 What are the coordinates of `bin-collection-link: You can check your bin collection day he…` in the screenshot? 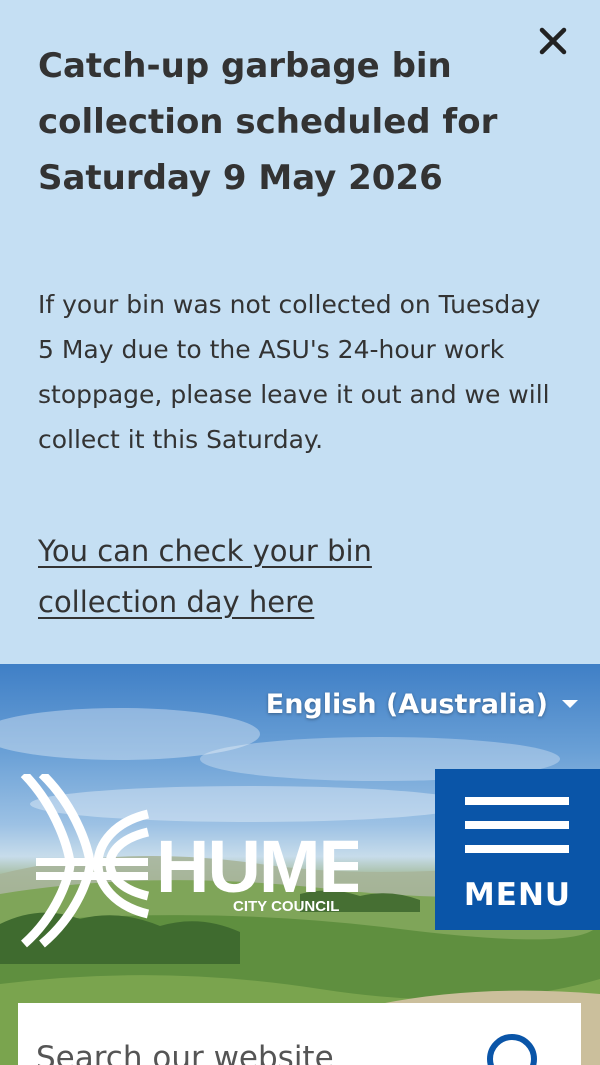 It's located at (253, 577).